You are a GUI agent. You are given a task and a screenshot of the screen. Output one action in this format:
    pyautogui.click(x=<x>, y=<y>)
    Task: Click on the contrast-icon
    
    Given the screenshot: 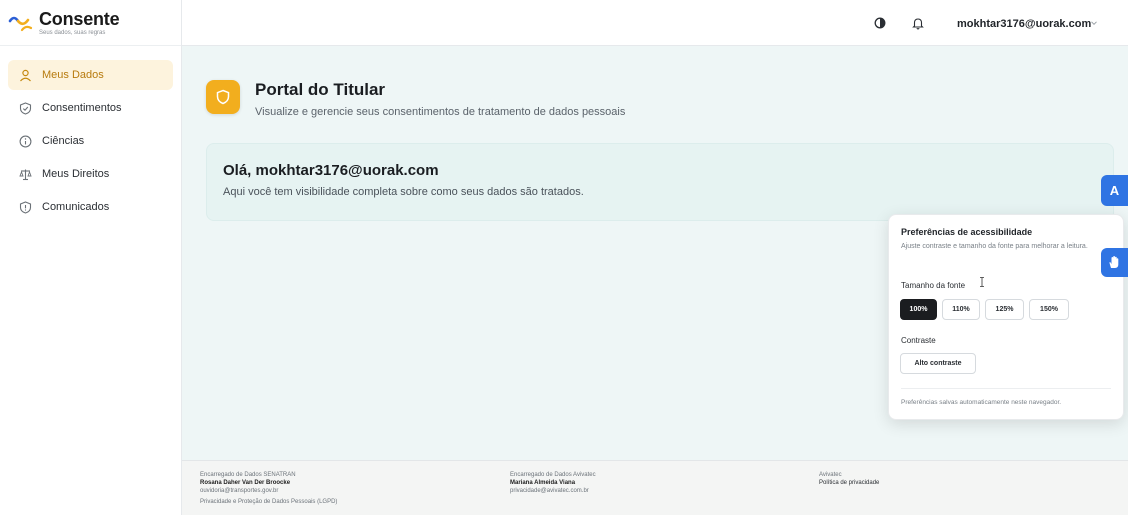 What is the action you would take?
    pyautogui.click(x=880, y=23)
    